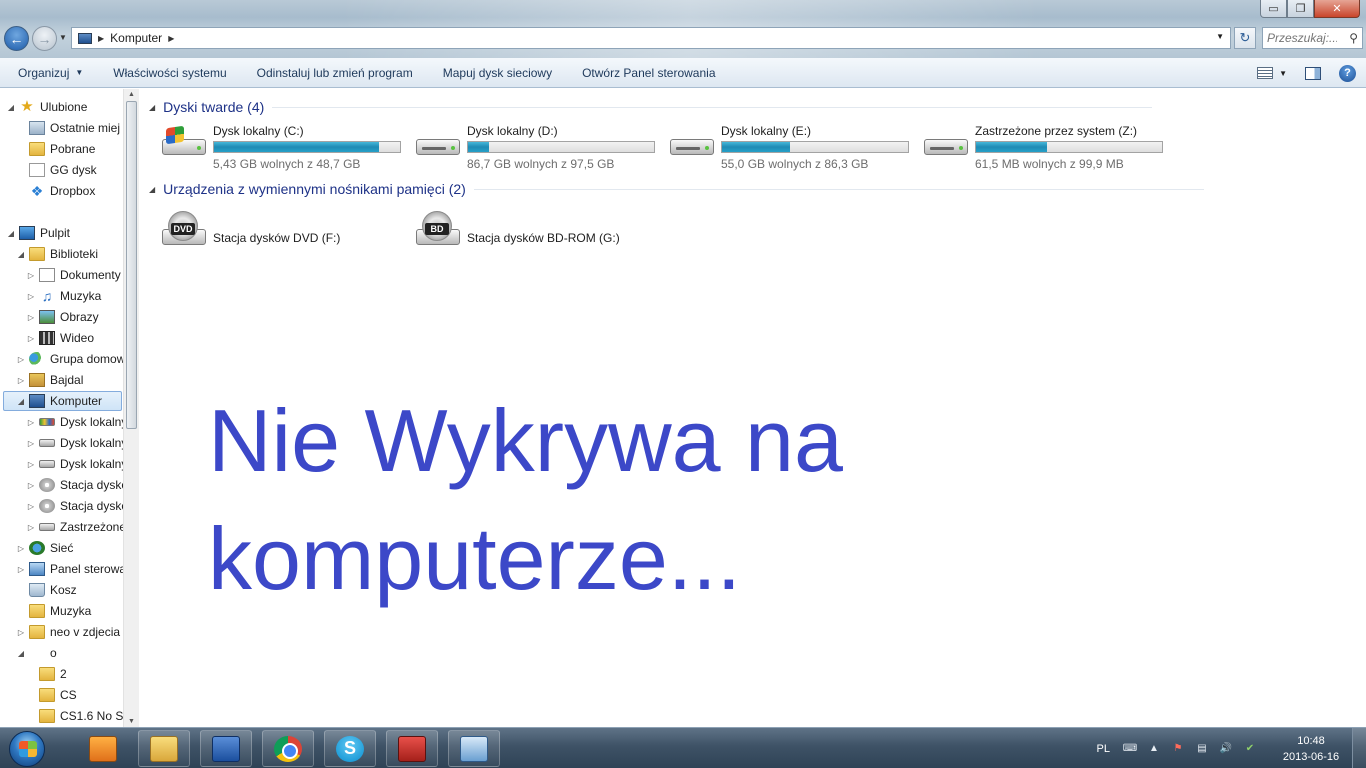 The height and width of the screenshot is (768, 1366). What do you see at coordinates (68, 632) in the screenshot?
I see `tree-item-neo-folder: ▷ neo v zdjecia` at bounding box center [68, 632].